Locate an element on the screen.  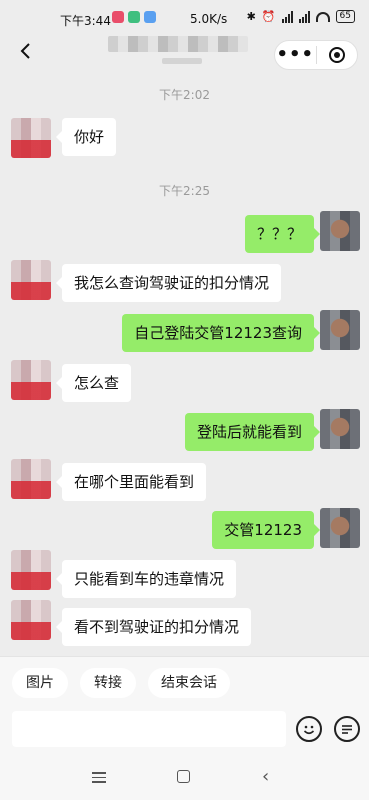
alarm-icon: ⏰ is located at coordinates (268, 16).